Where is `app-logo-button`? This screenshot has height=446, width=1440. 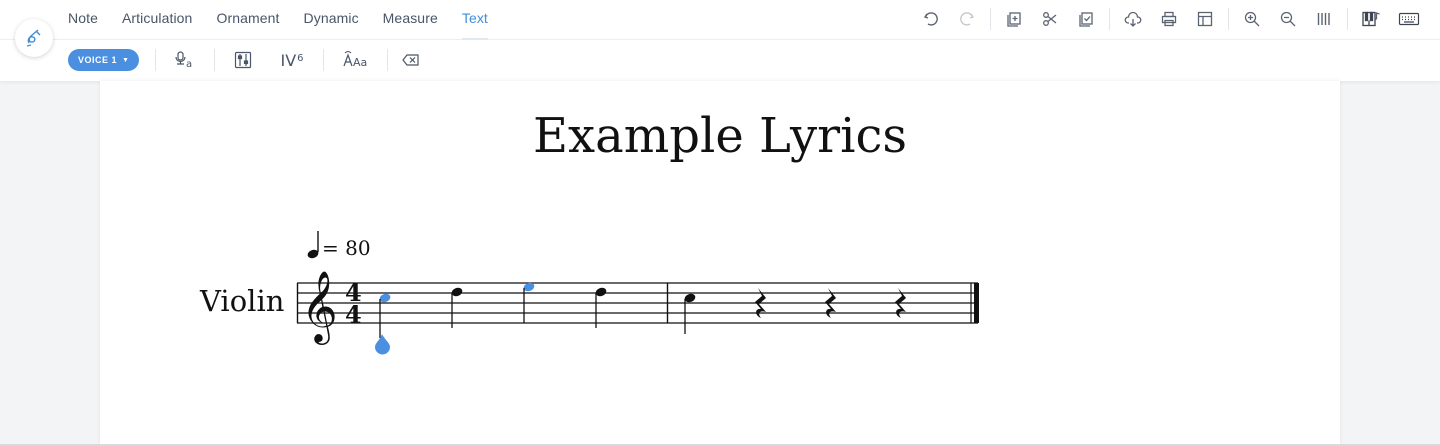 app-logo-button is located at coordinates (34, 38).